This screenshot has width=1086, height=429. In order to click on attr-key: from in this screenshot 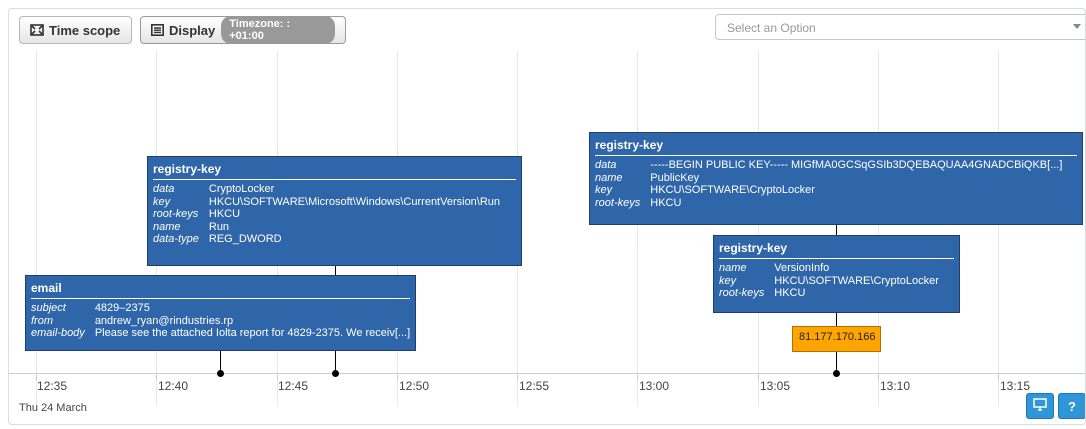, I will do `click(42, 320)`.